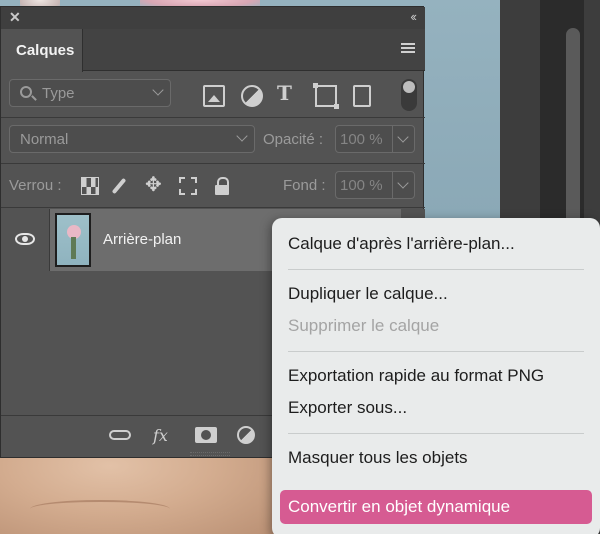 The height and width of the screenshot is (534, 600). I want to click on menu-item-delete-layer: Supprimer le calque, so click(364, 325).